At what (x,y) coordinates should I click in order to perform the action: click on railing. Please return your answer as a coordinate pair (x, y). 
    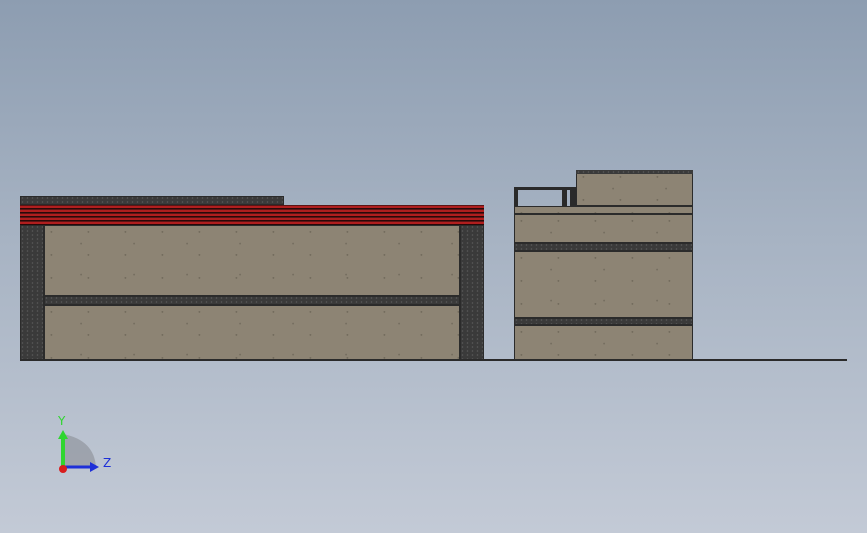
    Looking at the image, I should click on (545, 196).